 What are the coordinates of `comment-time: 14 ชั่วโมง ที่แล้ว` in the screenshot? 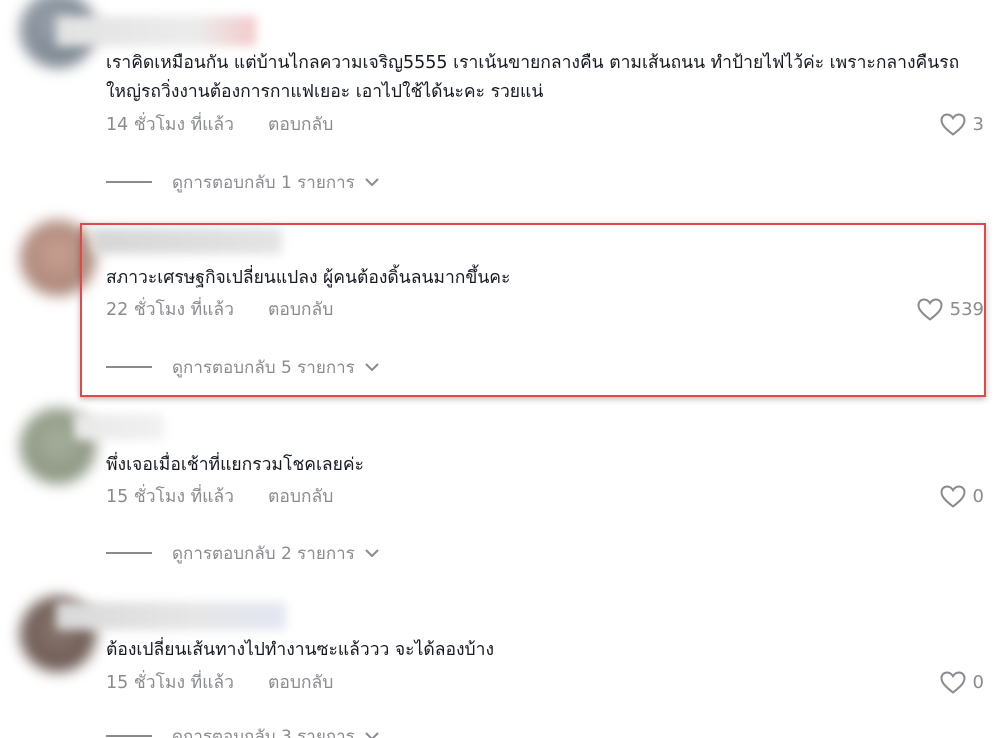 It's located at (170, 125).